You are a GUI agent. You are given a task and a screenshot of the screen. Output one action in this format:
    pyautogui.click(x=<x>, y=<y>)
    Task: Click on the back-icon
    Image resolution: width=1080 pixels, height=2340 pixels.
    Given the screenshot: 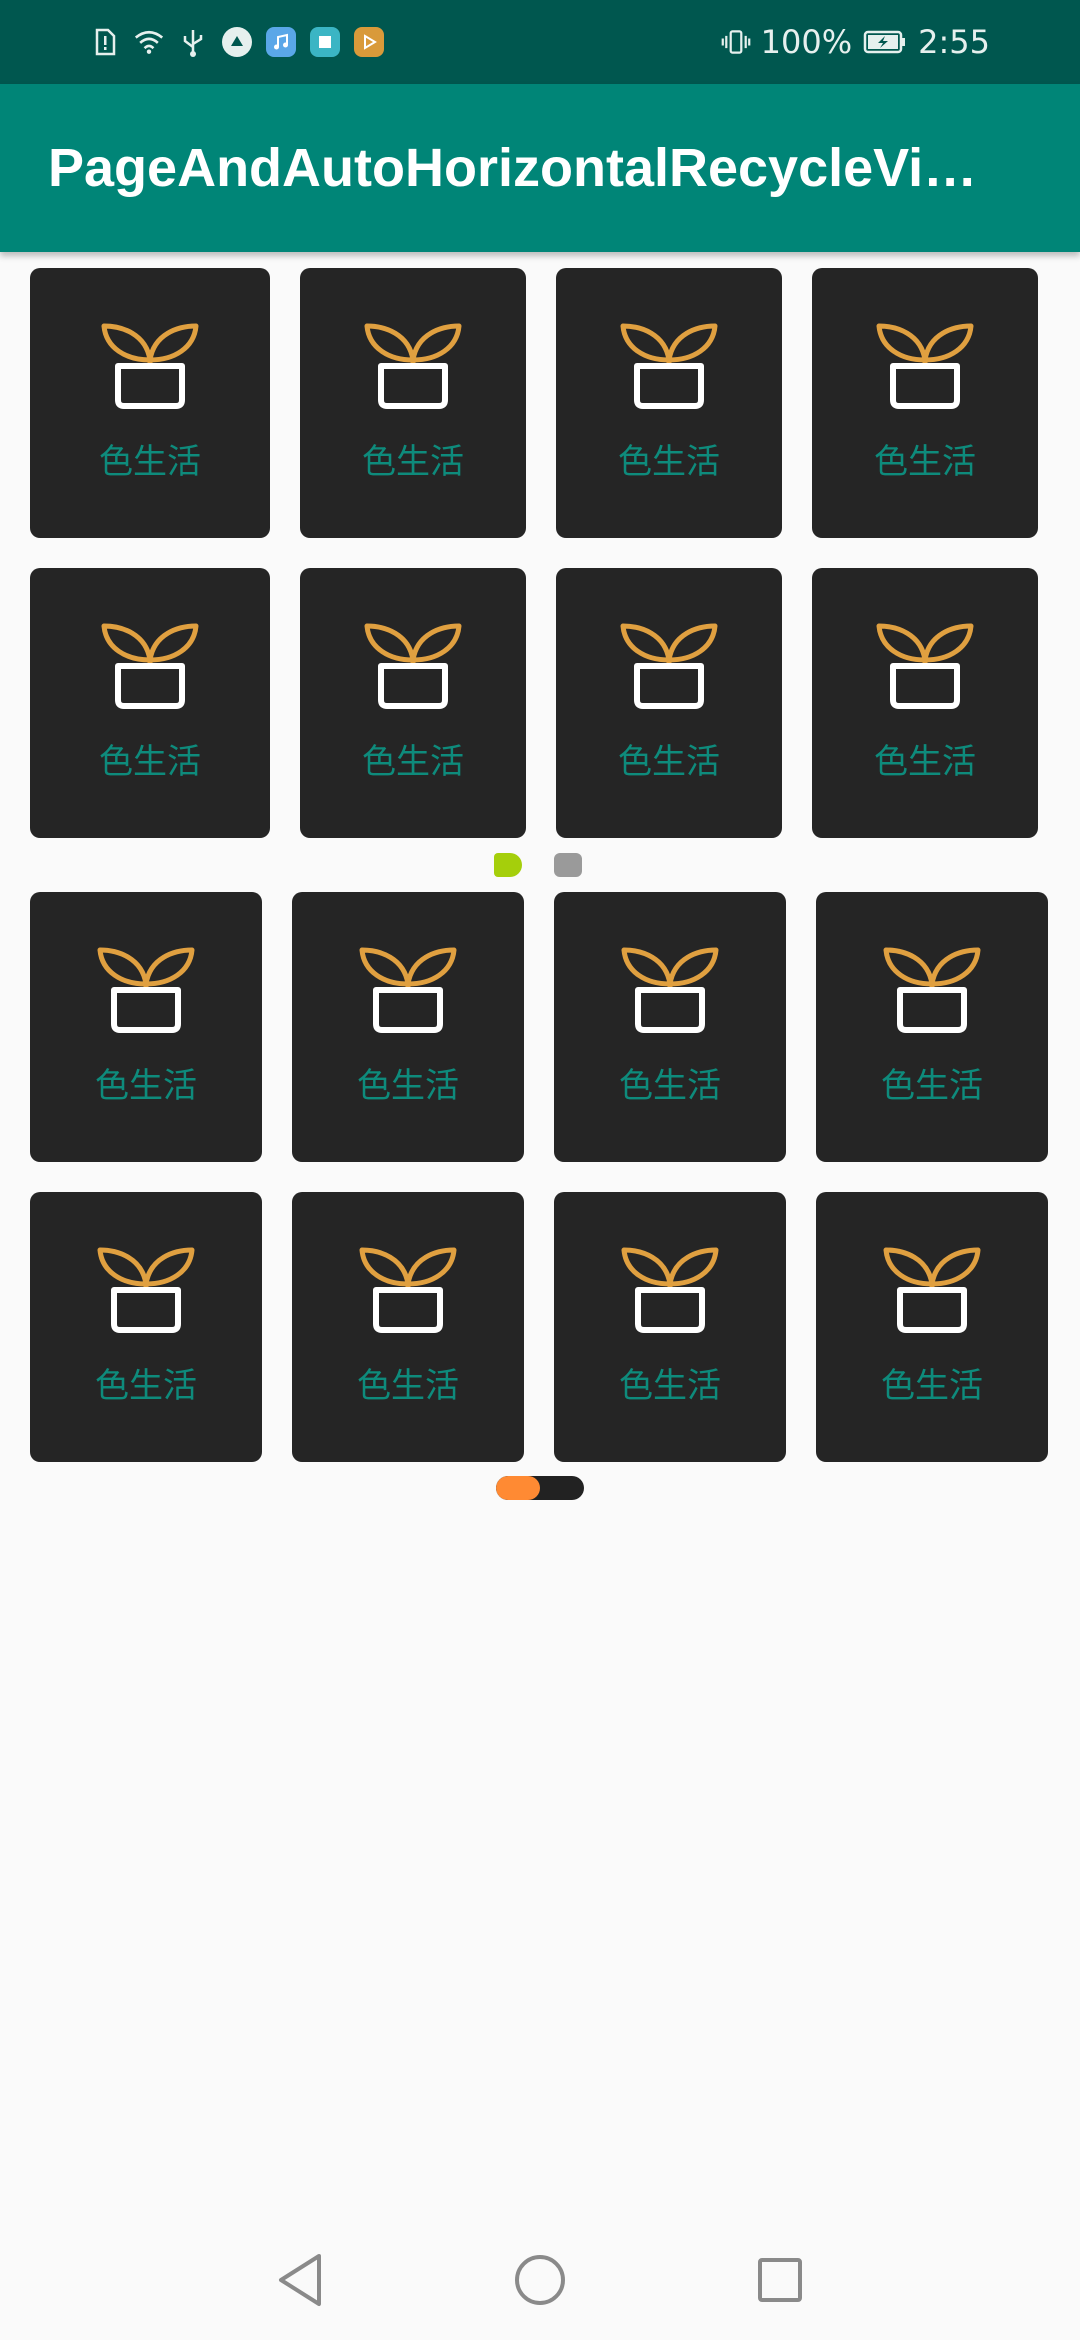 What is the action you would take?
    pyautogui.click(x=300, y=2280)
    